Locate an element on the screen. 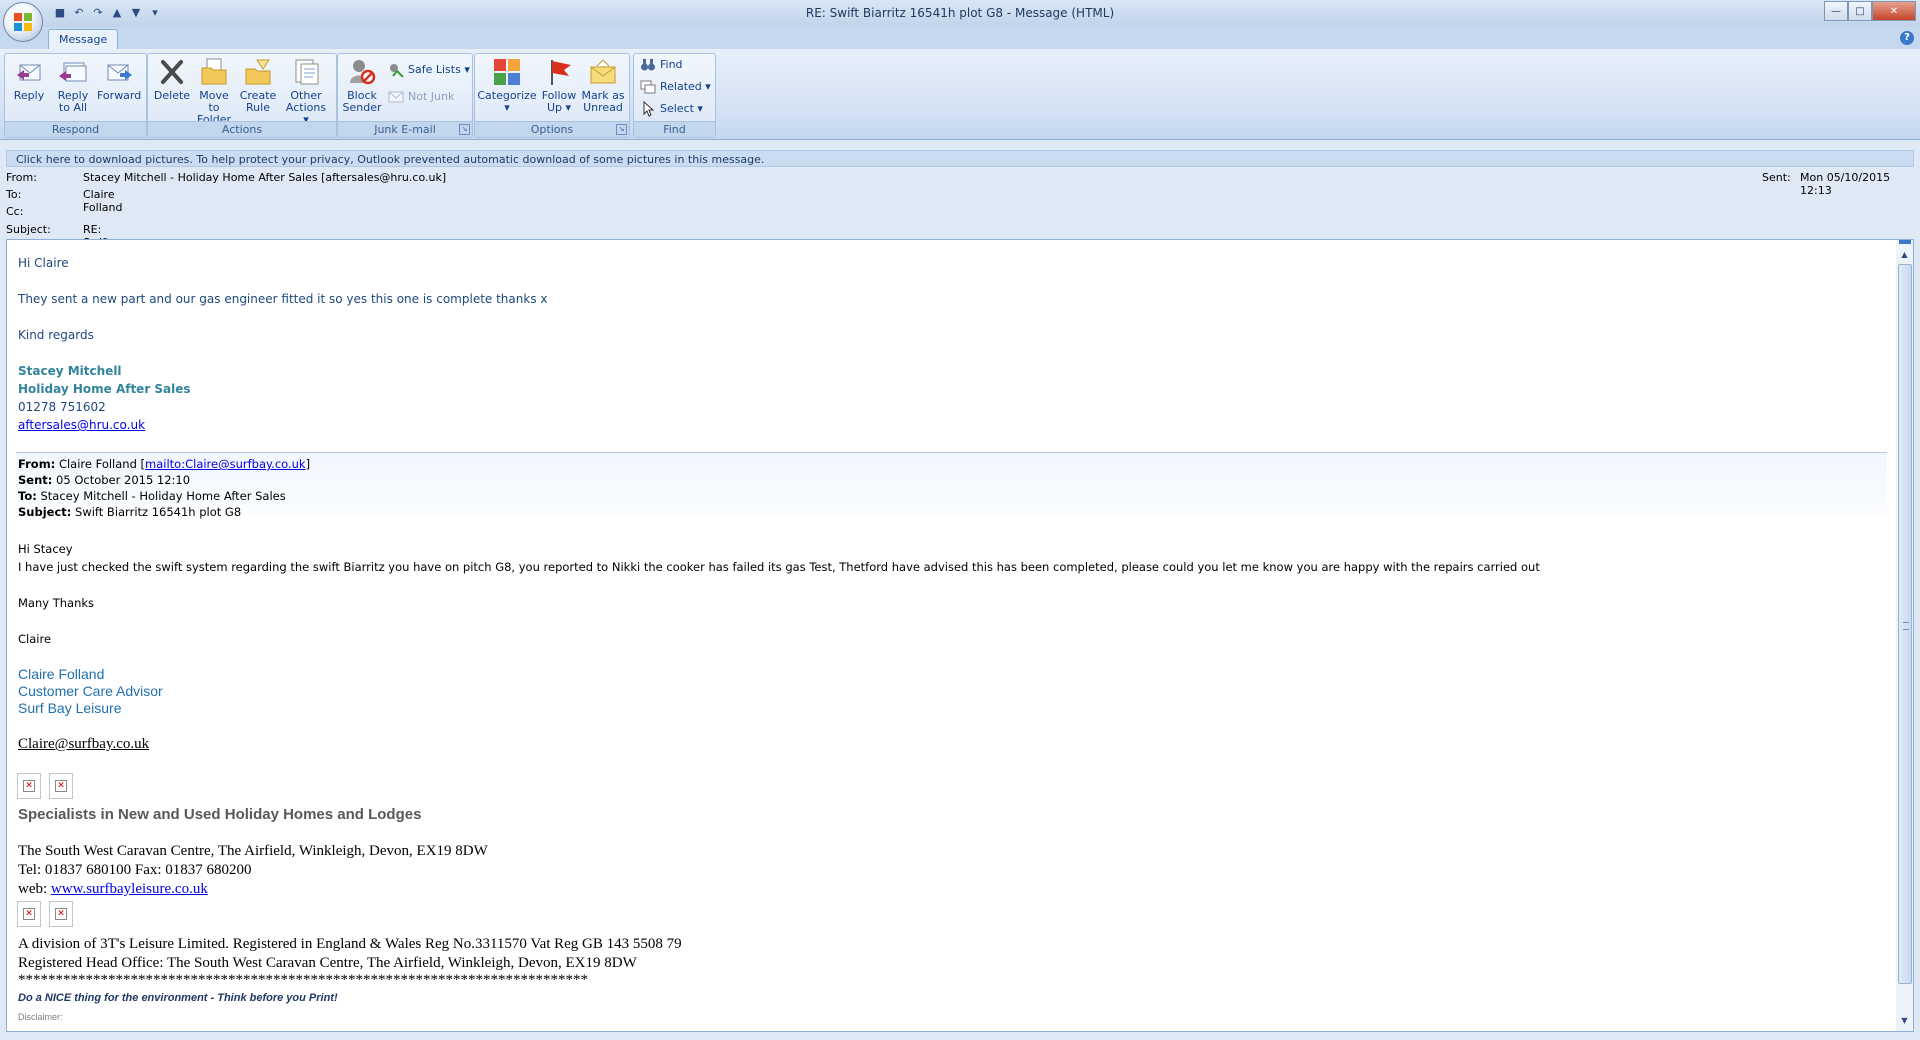 The height and width of the screenshot is (1040, 1920). reply-icon is located at coordinates (29, 72).